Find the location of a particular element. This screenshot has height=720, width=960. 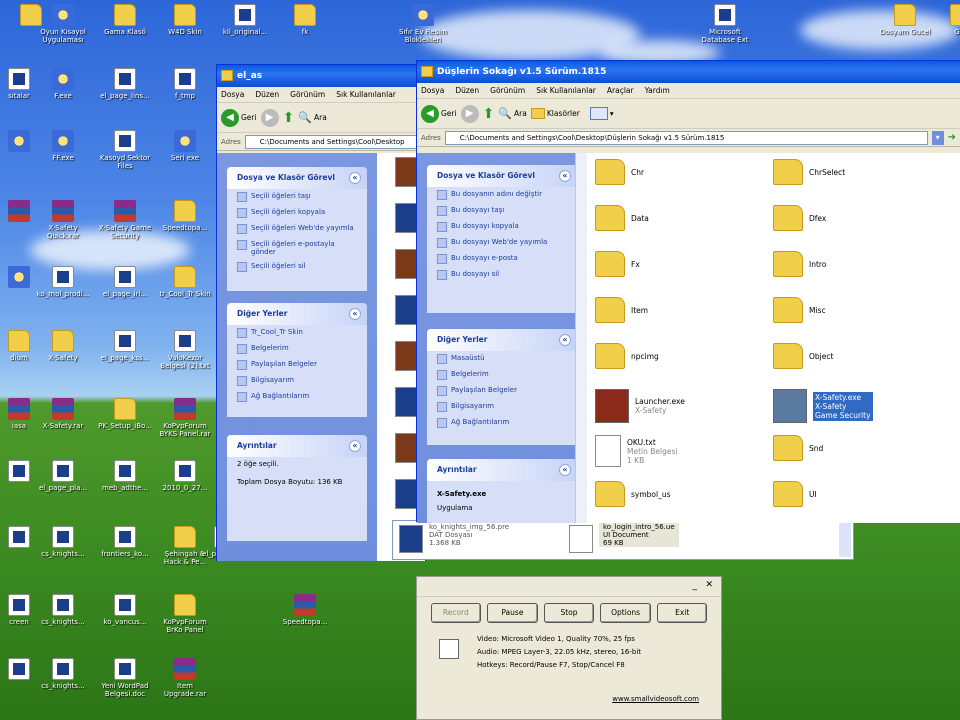

close-icon: ✕ is located at coordinates (709, 585).